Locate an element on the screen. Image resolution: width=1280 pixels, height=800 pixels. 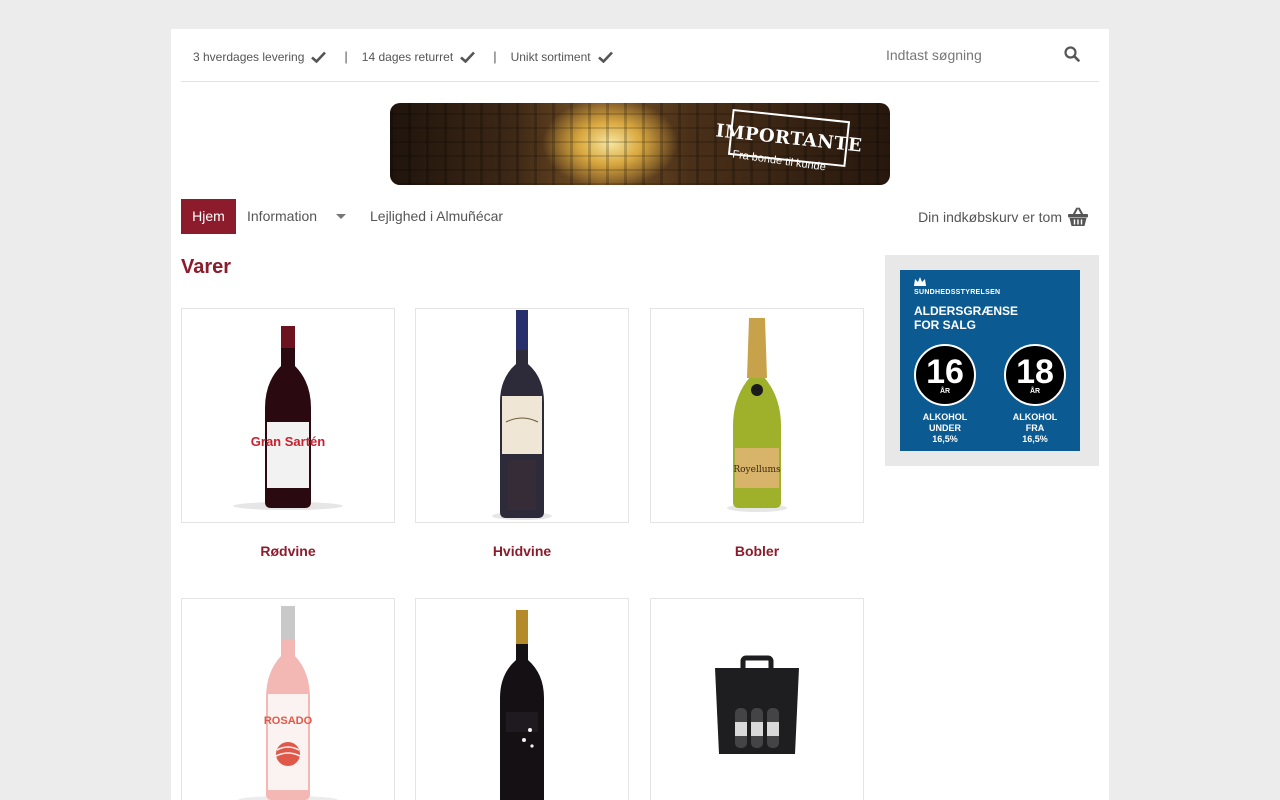
basket-icon is located at coordinates (1078, 216).